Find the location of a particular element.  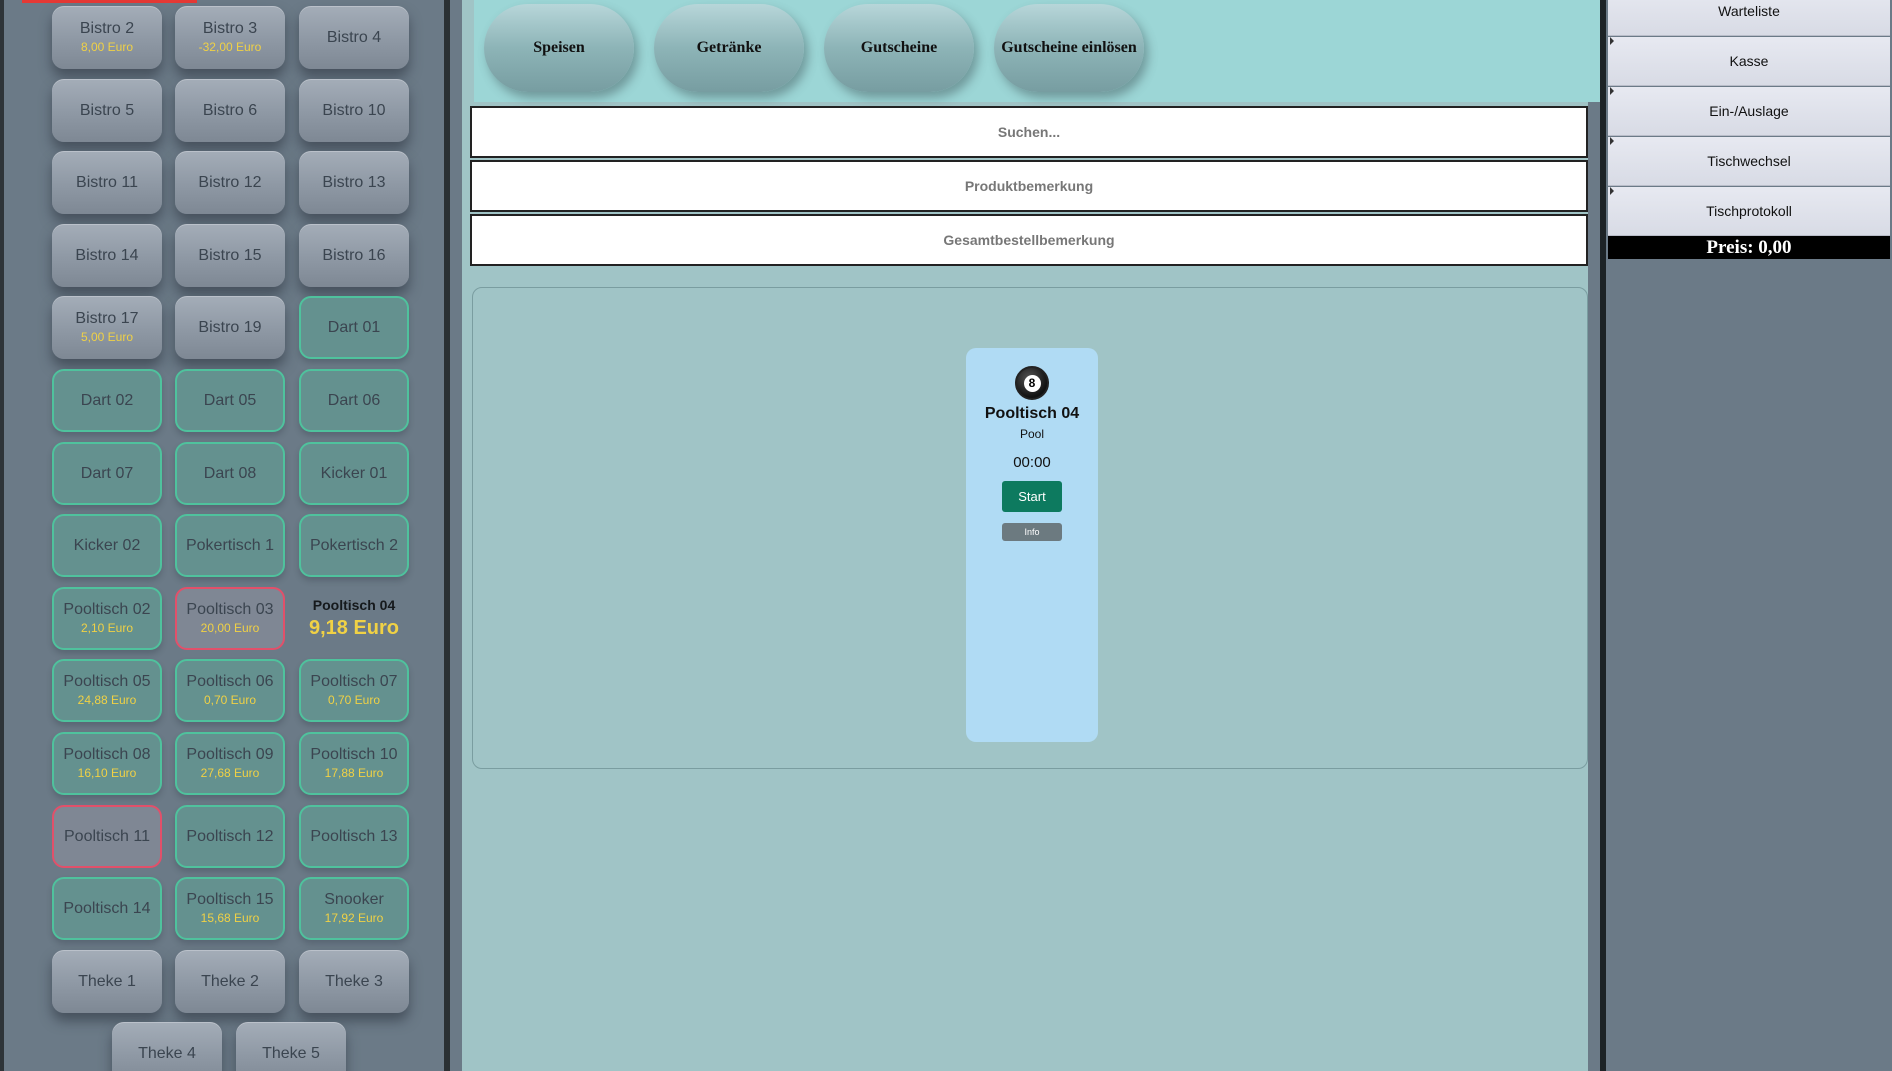

table-button: Pooltisch 13 is located at coordinates (354, 836).